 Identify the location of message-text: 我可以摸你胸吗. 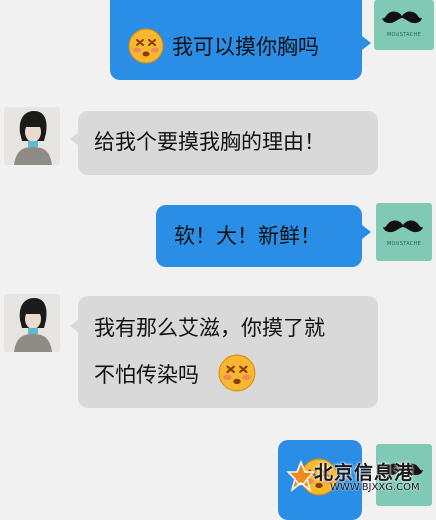
(245, 47).